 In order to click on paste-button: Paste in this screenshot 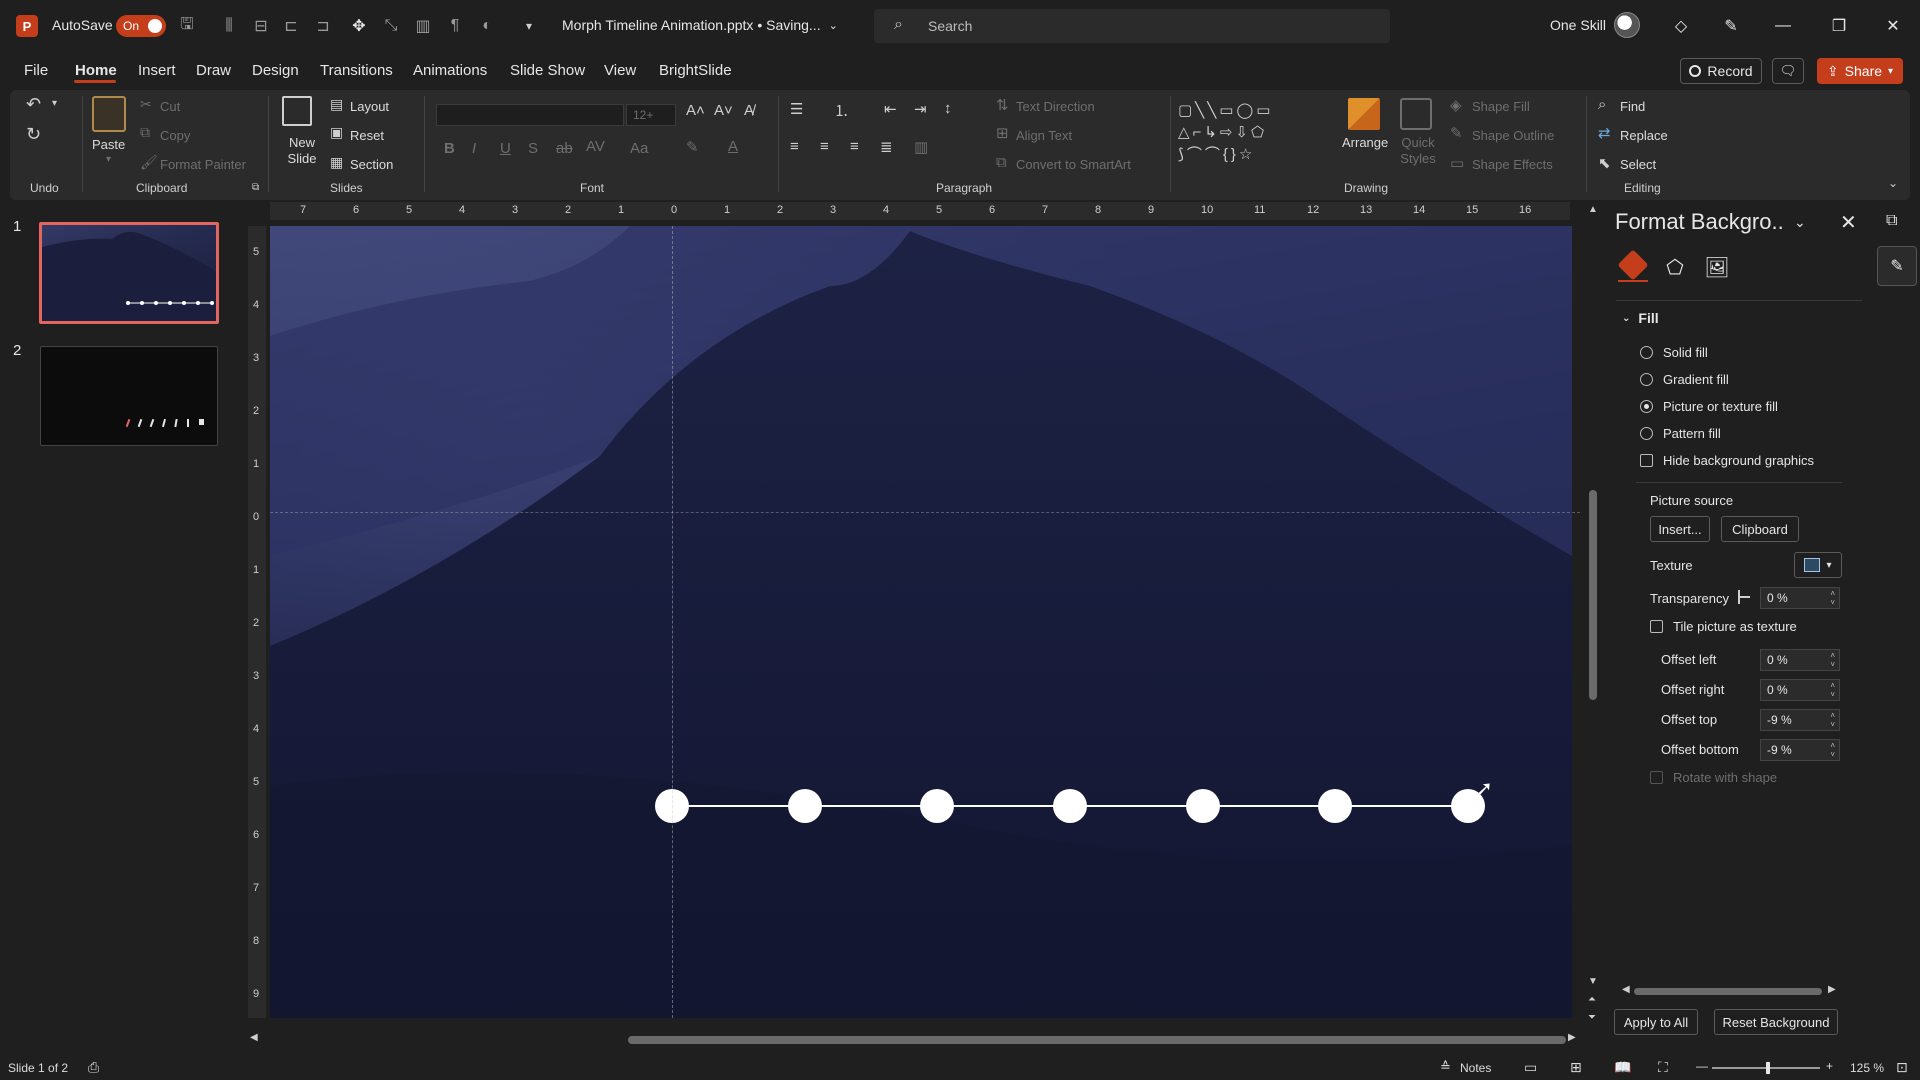, I will do `click(108, 144)`.